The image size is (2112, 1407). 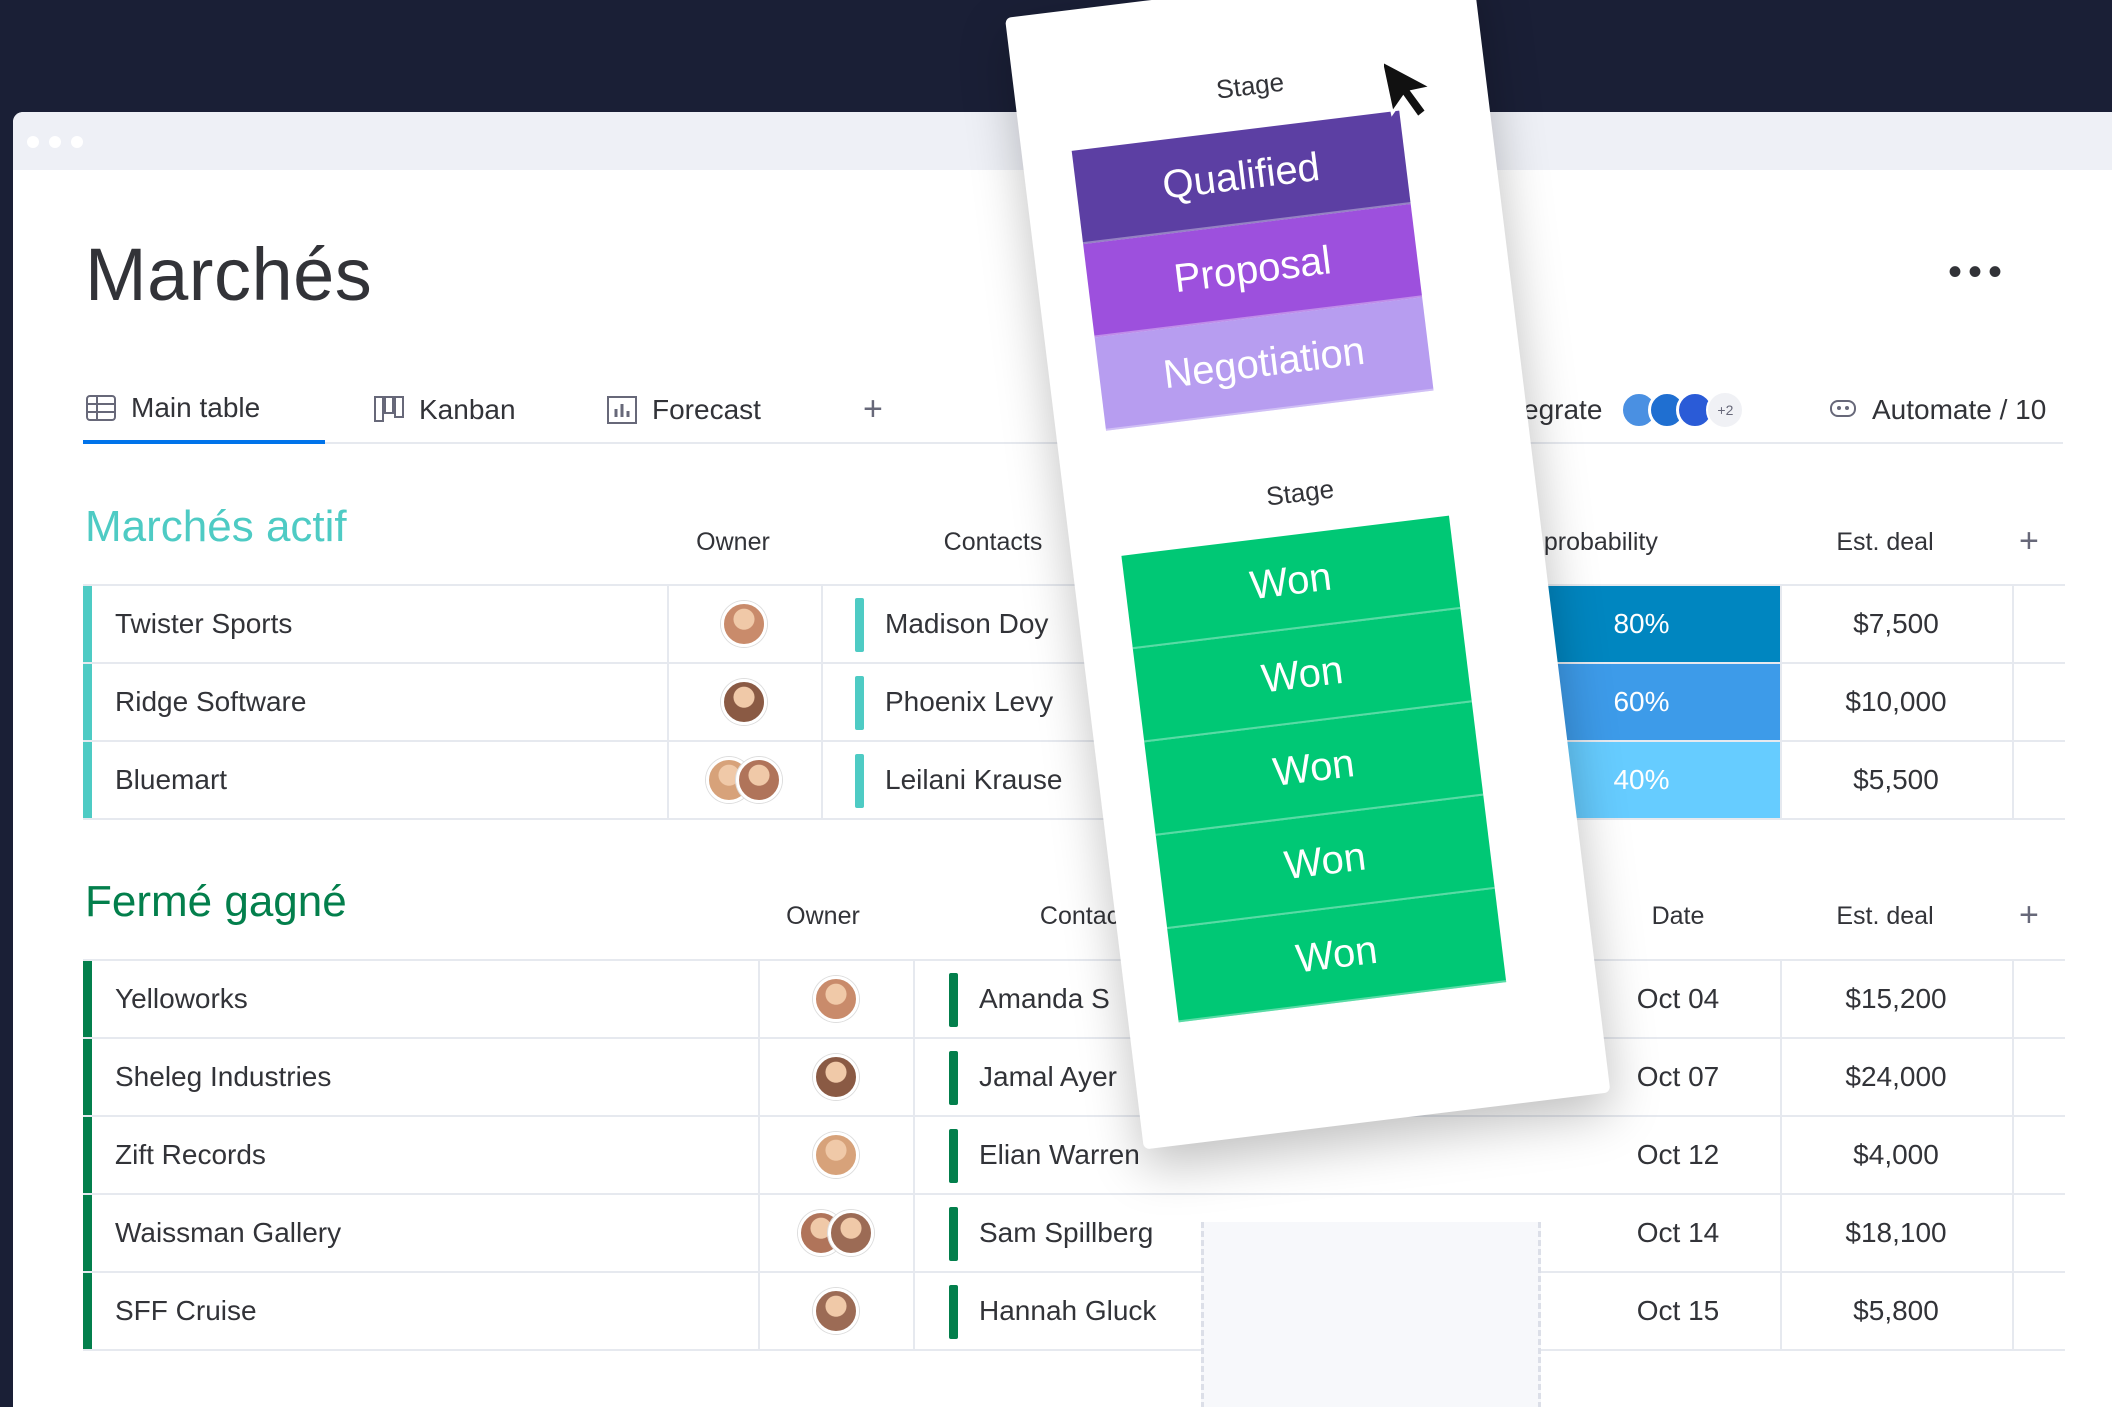 I want to click on more-options-button: •••, so click(x=1978, y=272).